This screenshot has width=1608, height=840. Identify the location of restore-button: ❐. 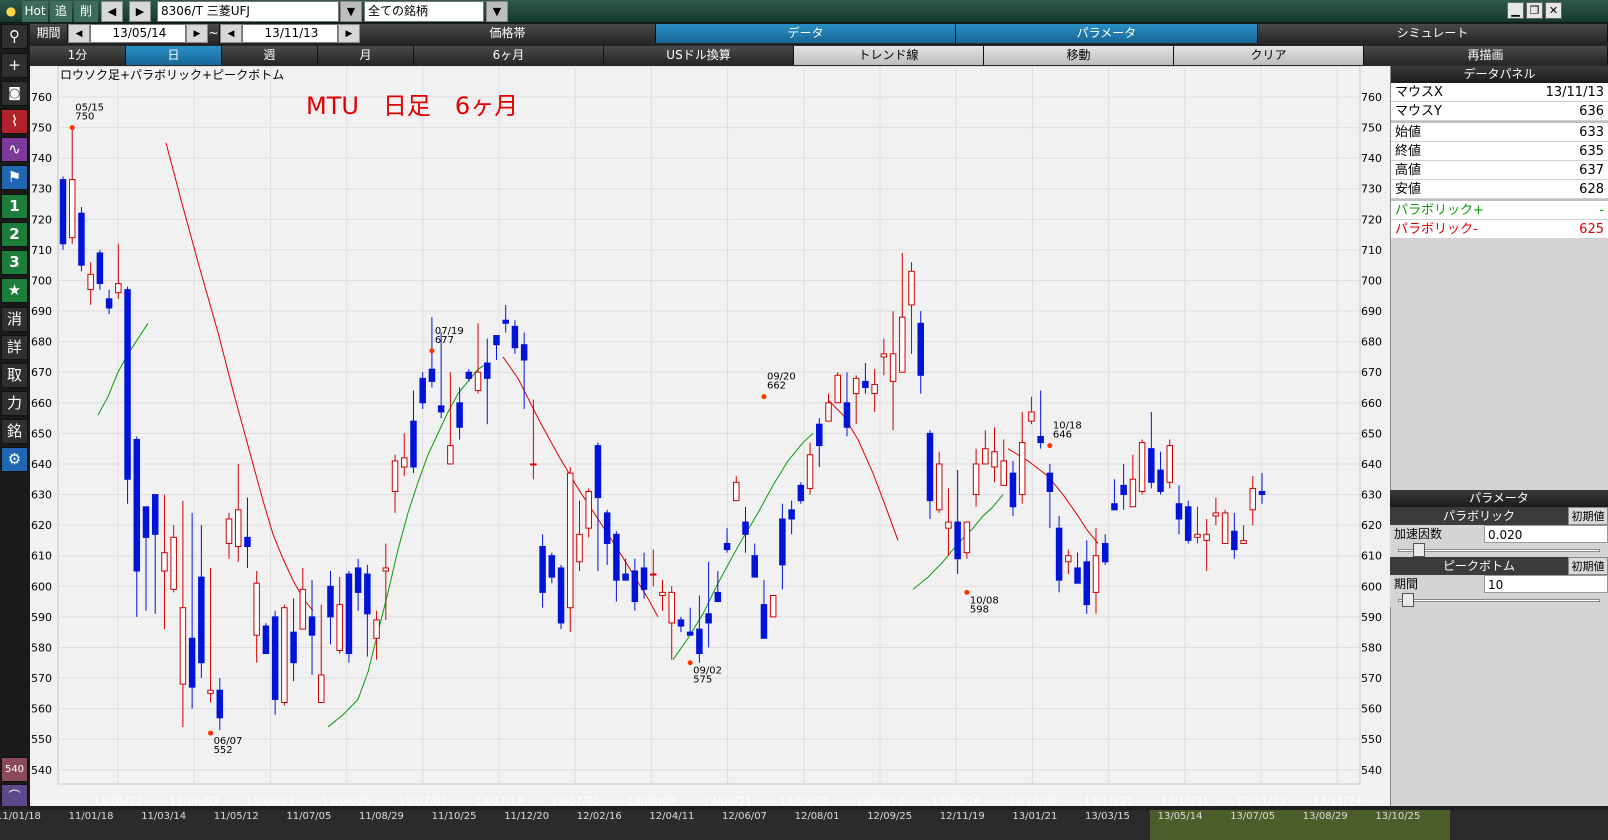
(1534, 10).